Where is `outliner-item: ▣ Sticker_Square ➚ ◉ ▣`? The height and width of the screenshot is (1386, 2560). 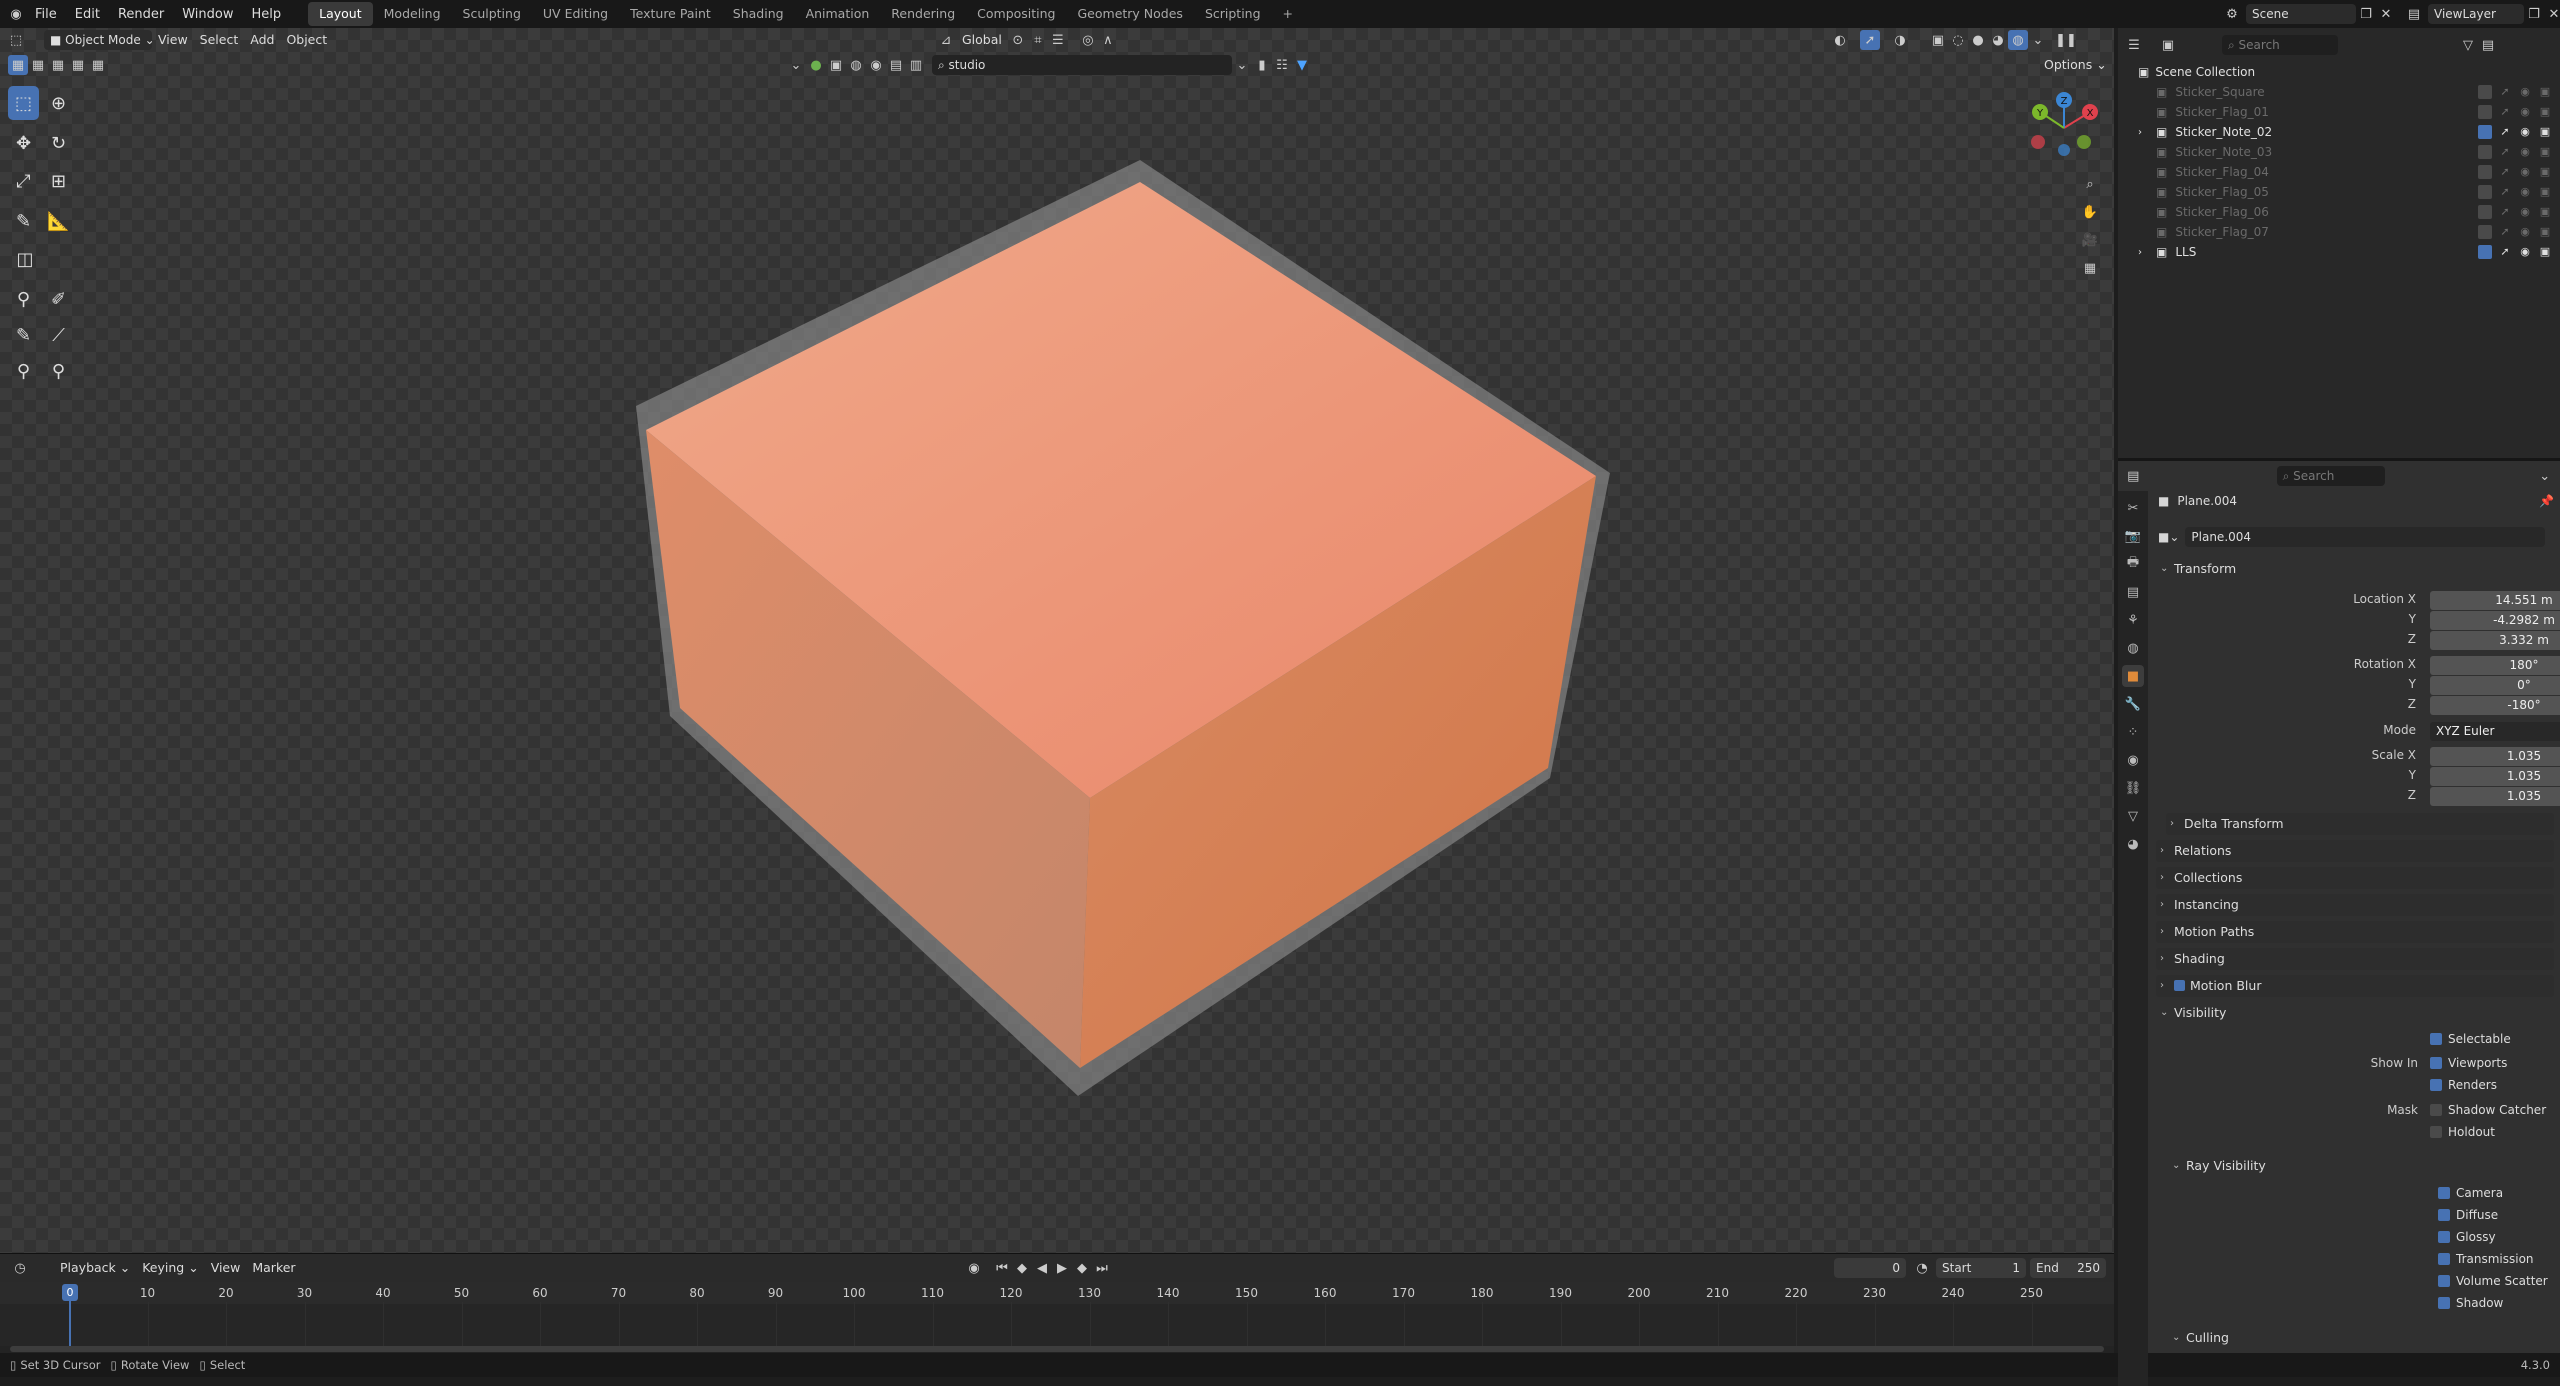 outliner-item: ▣ Sticker_Square ➚ ◉ ▣ is located at coordinates (2339, 92).